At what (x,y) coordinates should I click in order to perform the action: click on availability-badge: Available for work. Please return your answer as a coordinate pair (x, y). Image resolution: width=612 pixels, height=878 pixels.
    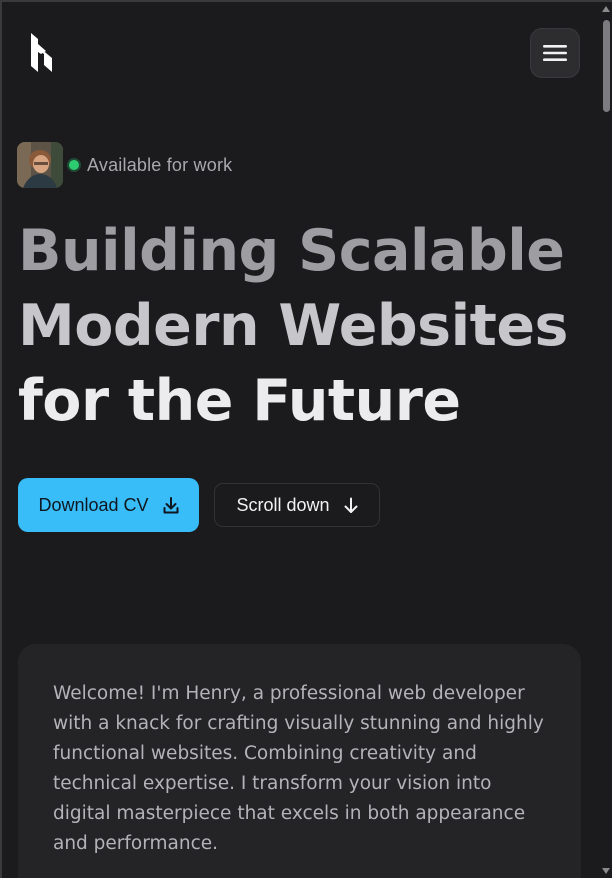
    Looking at the image, I should click on (124, 165).